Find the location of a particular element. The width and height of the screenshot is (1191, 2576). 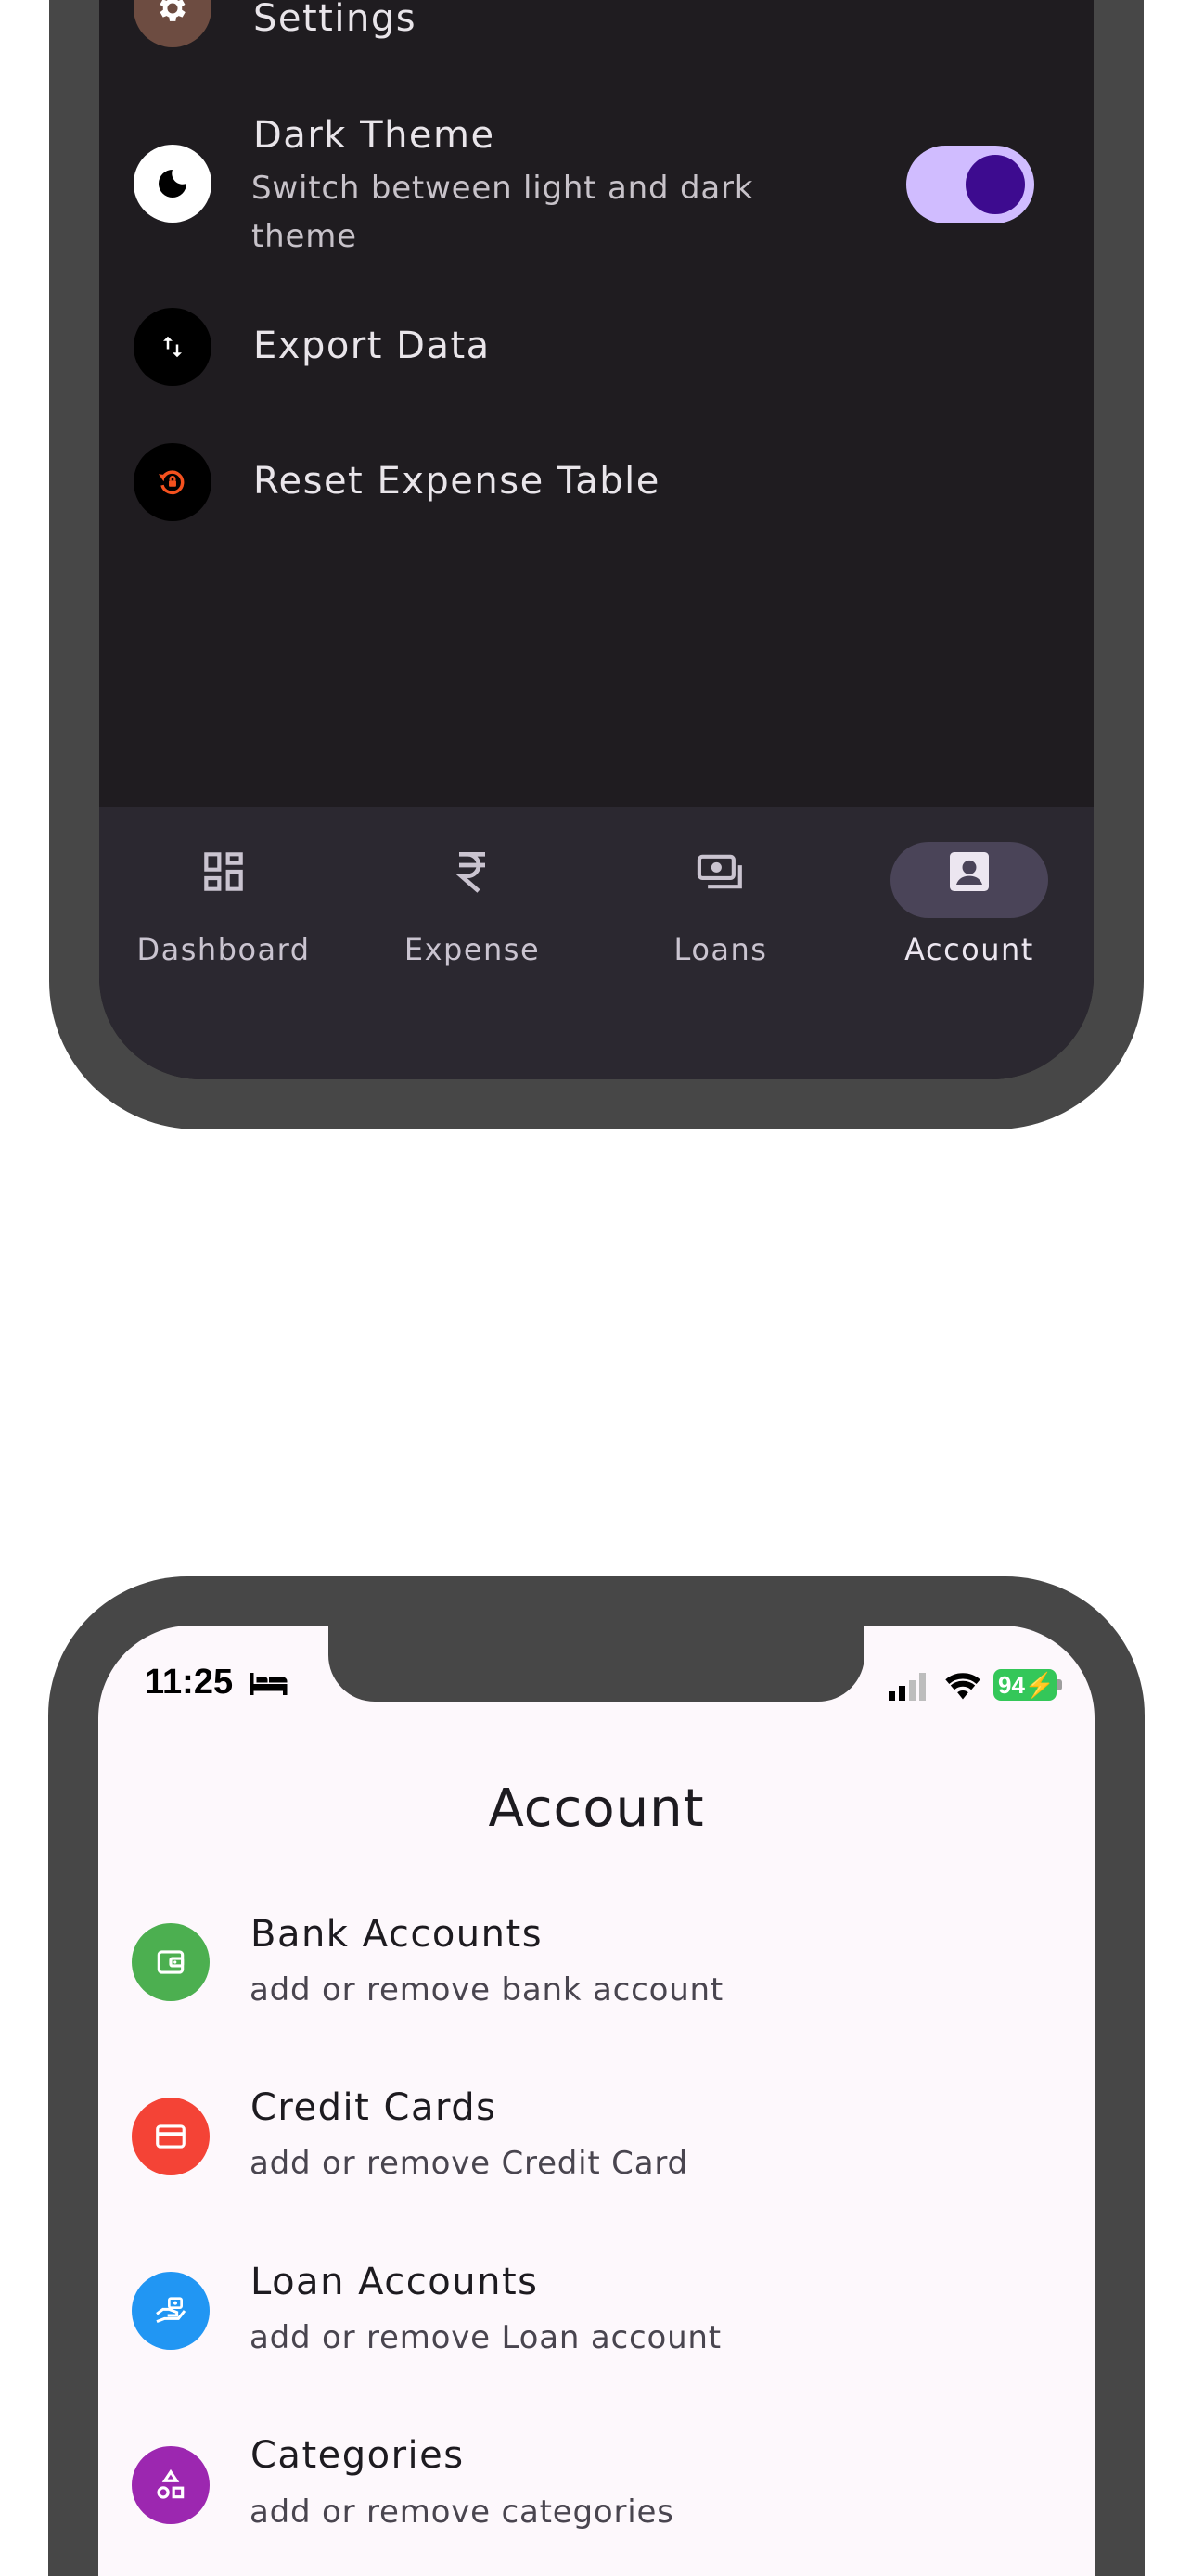

payments-icon is located at coordinates (721, 873).